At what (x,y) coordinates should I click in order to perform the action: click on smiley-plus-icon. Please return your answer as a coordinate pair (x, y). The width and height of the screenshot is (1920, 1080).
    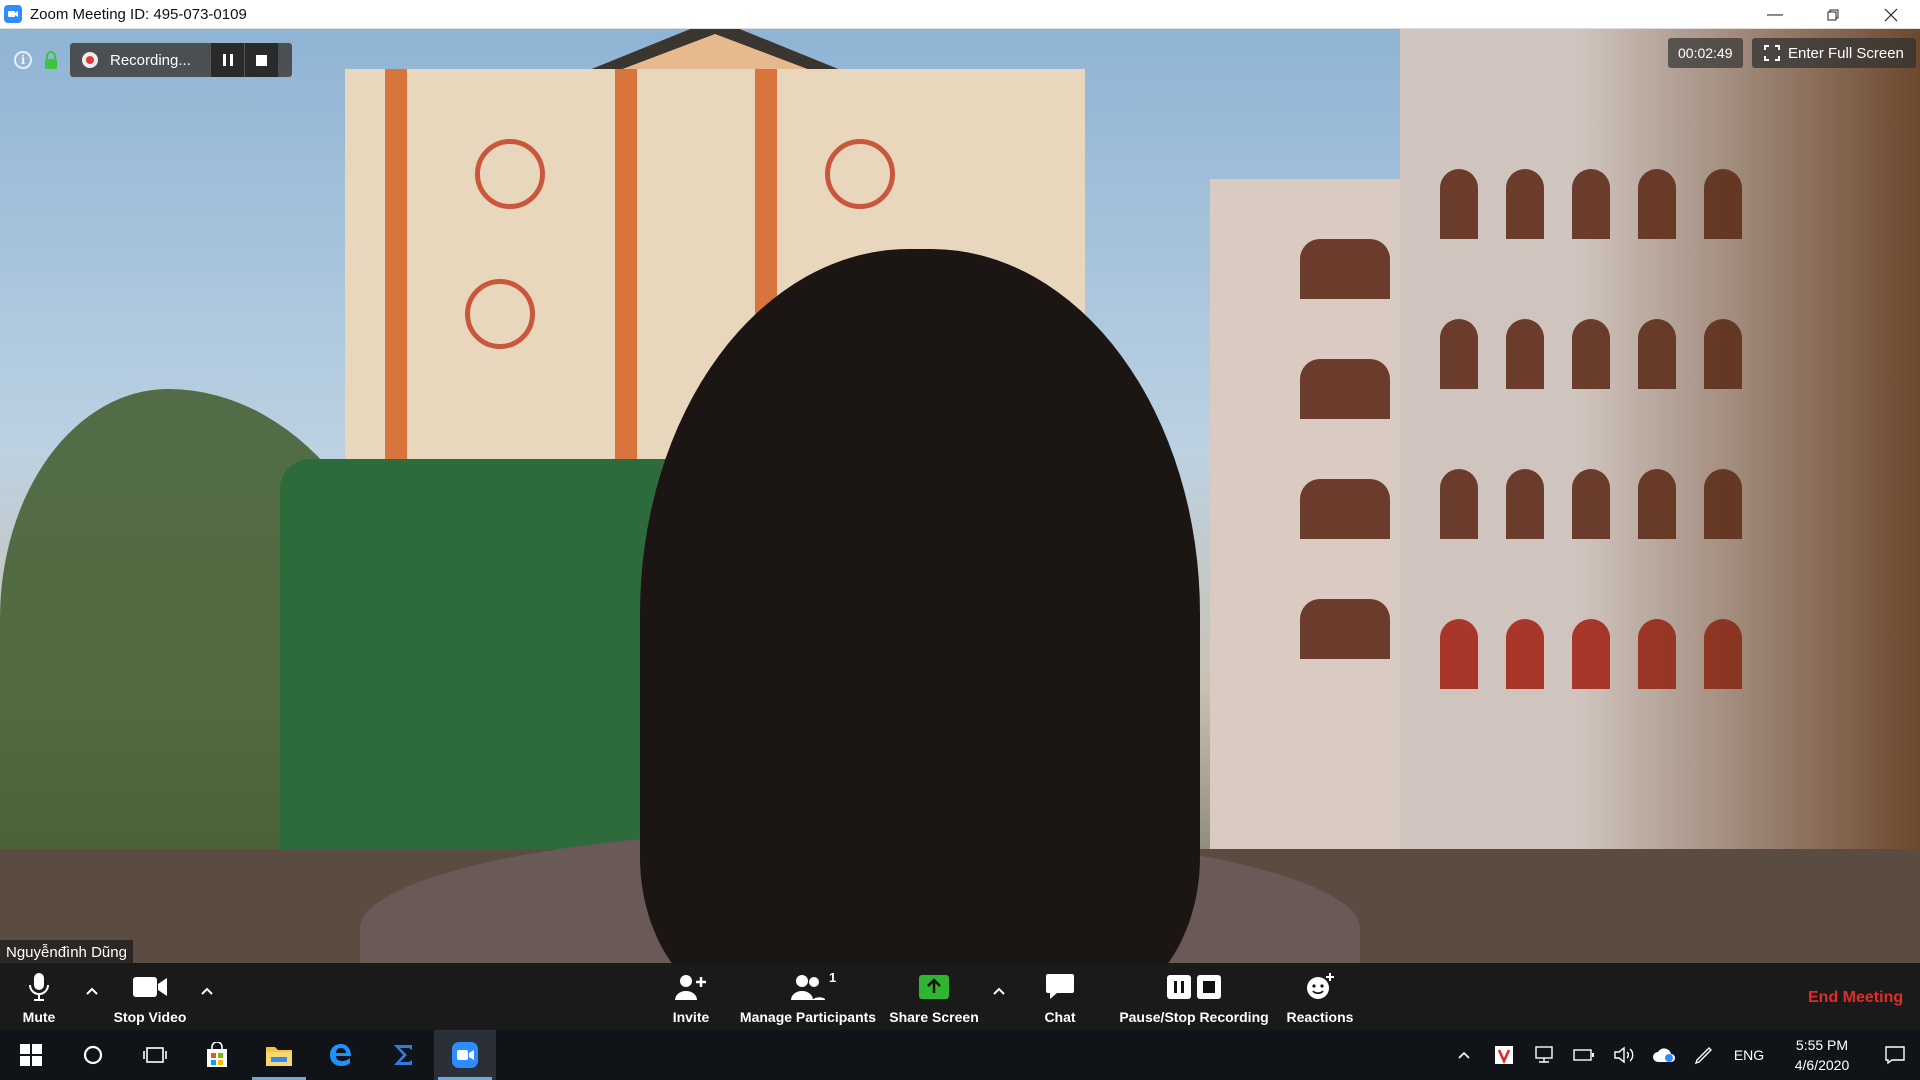
    Looking at the image, I should click on (1320, 986).